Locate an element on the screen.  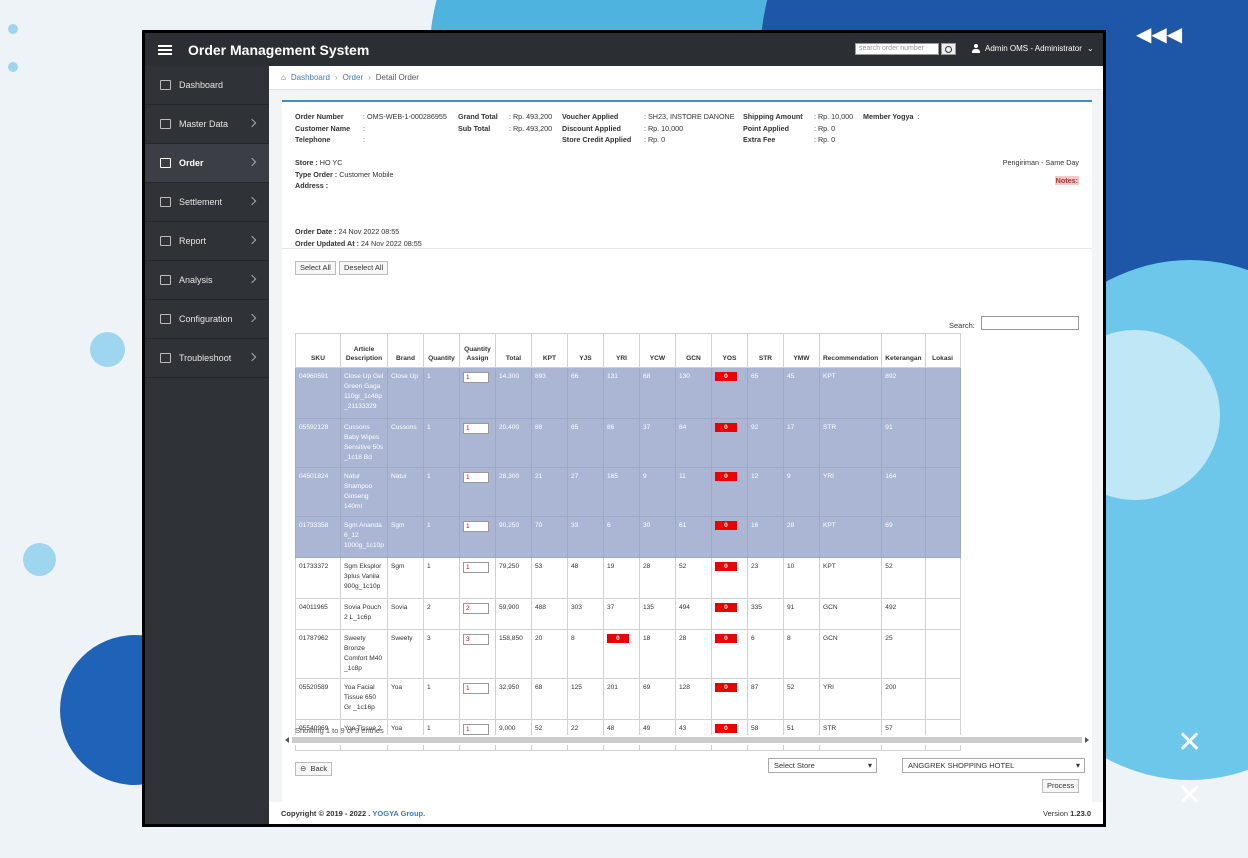
sidebar-item-settlement: Settlement is located at coordinates (207, 202).